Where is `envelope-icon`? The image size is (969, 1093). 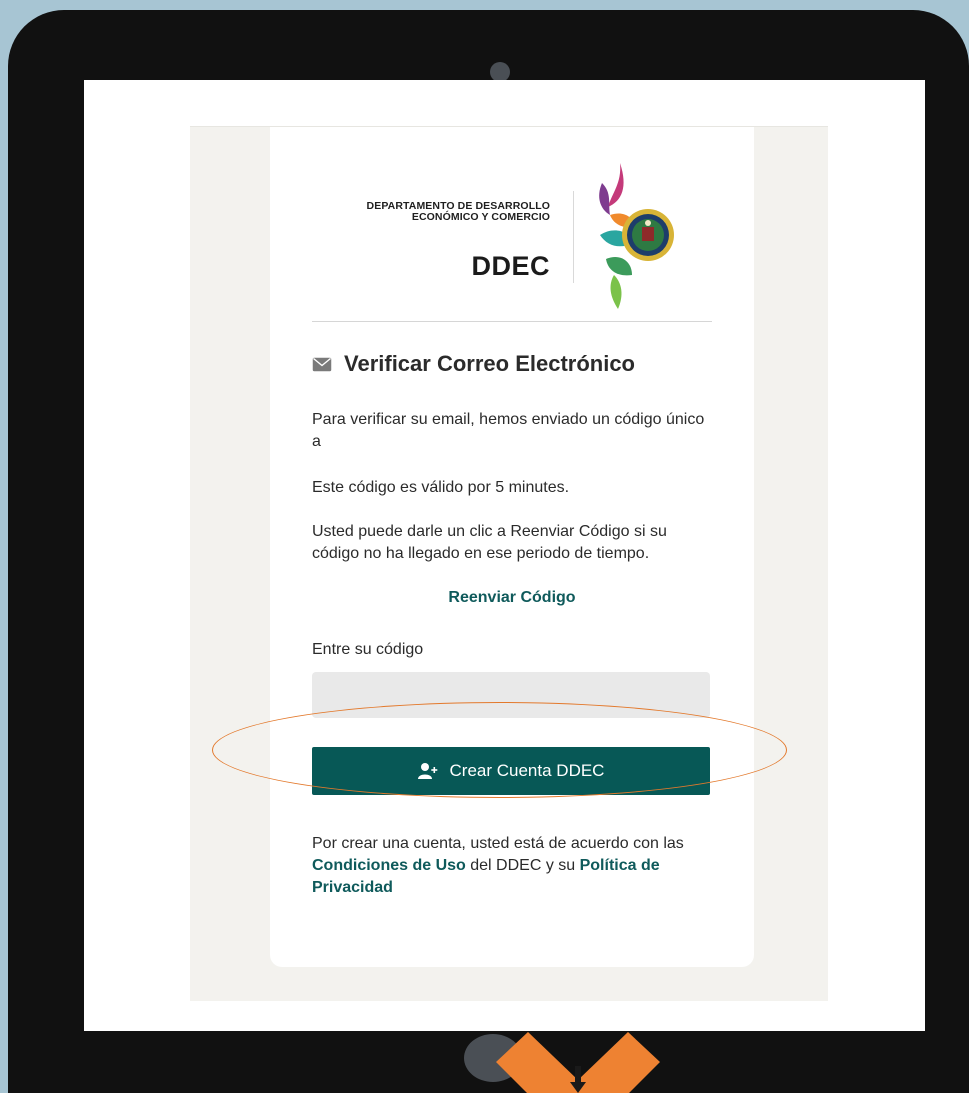
envelope-icon is located at coordinates (322, 364).